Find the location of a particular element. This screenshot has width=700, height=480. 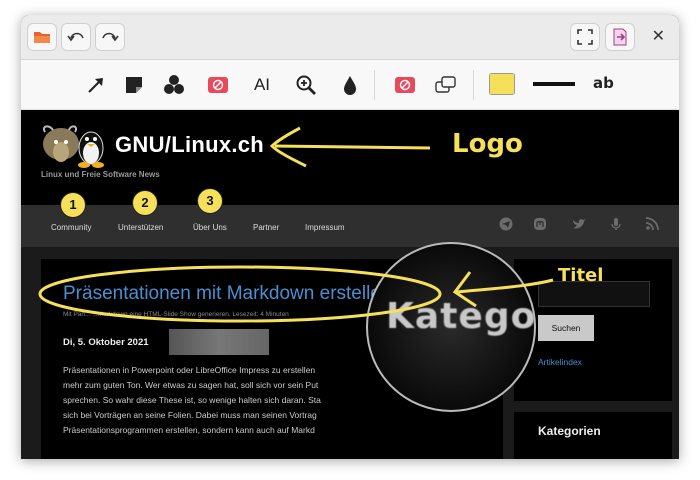

telegram-icon is located at coordinates (506, 224).